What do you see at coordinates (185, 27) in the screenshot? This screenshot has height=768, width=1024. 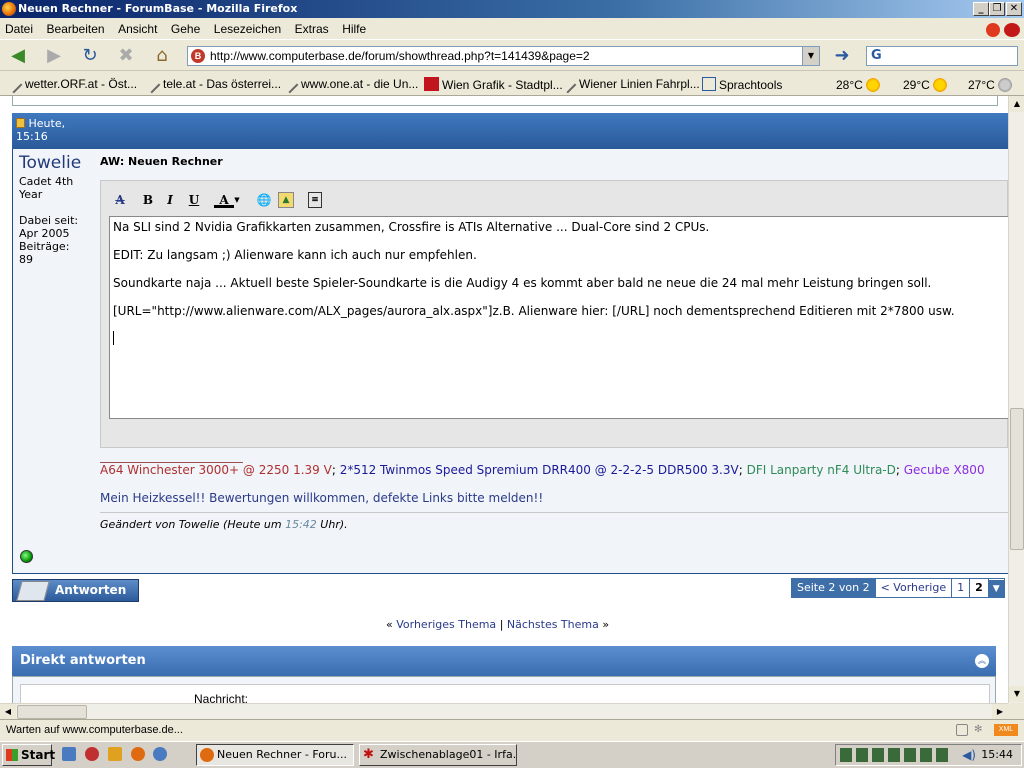 I see `menu-gehe: Gehe` at bounding box center [185, 27].